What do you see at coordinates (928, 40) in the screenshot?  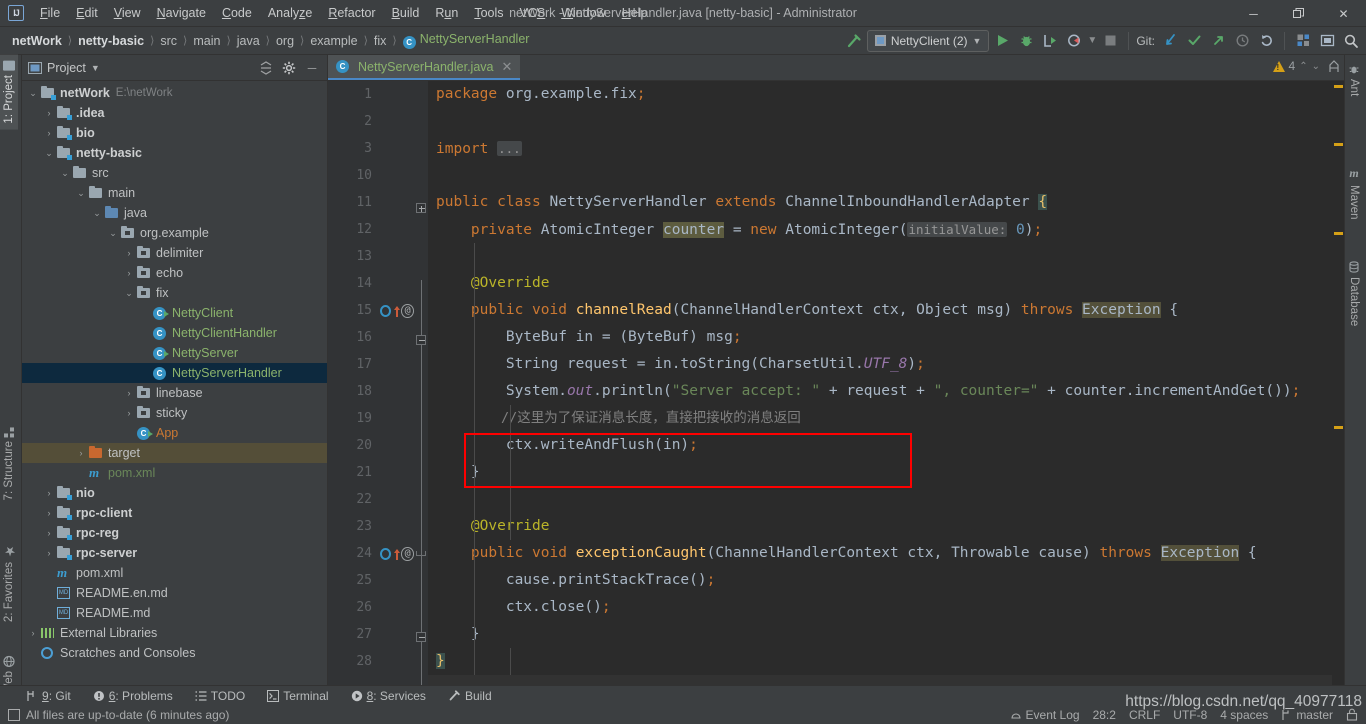 I see `run-configuration-selector: NettyClient (2) ▼` at bounding box center [928, 40].